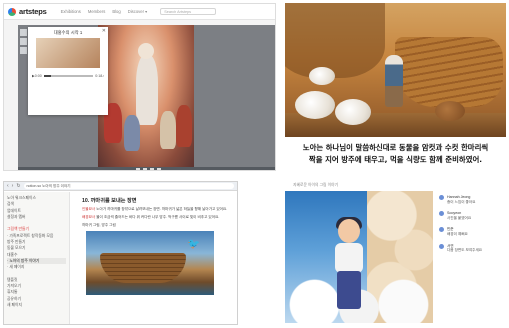  Describe the element at coordinates (188, 11) in the screenshot. I see `search-input: Search Artsteps` at that location.